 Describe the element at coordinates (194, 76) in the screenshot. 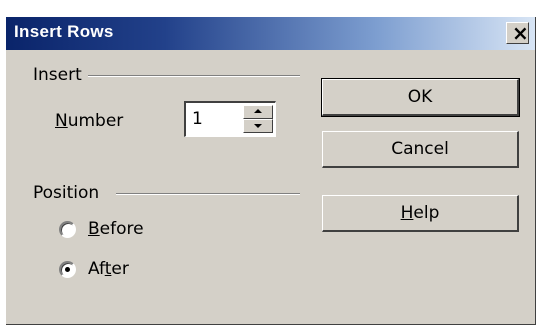

I see `insert-group-divider` at that location.